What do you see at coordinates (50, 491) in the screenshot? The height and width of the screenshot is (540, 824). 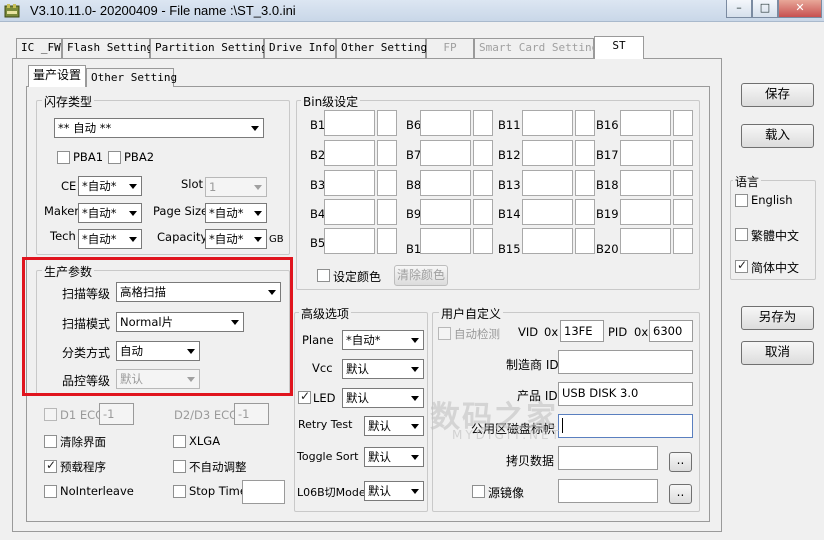 I see `nointerleave-checkbox` at bounding box center [50, 491].